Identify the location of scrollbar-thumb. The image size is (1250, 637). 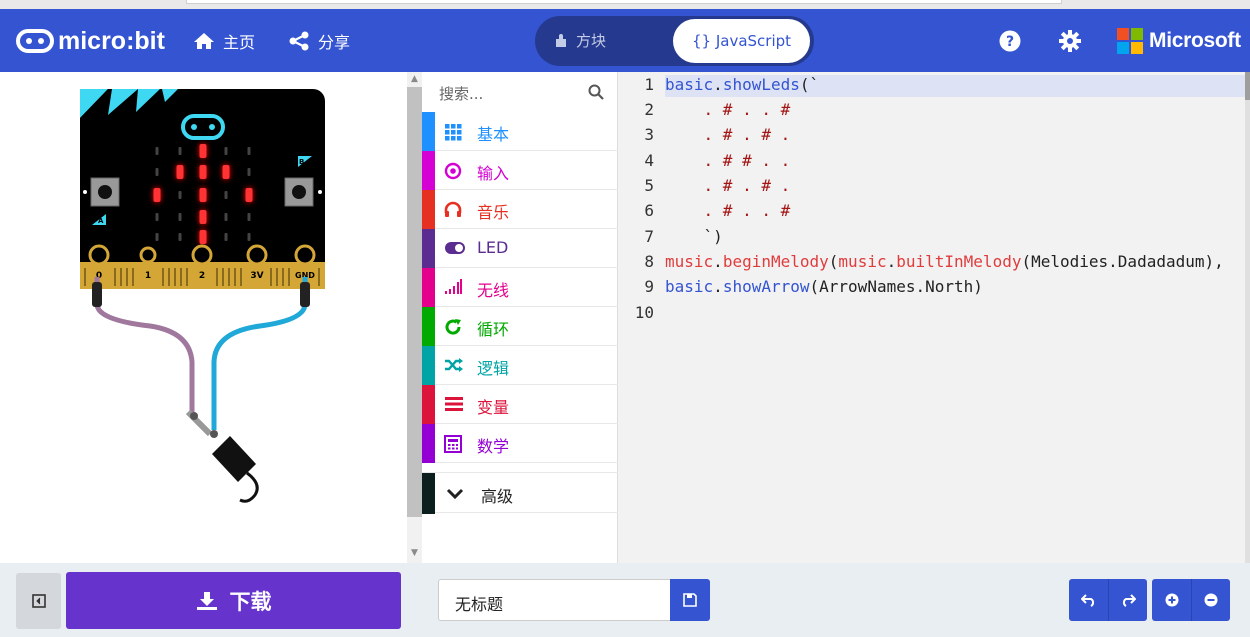
(414, 302).